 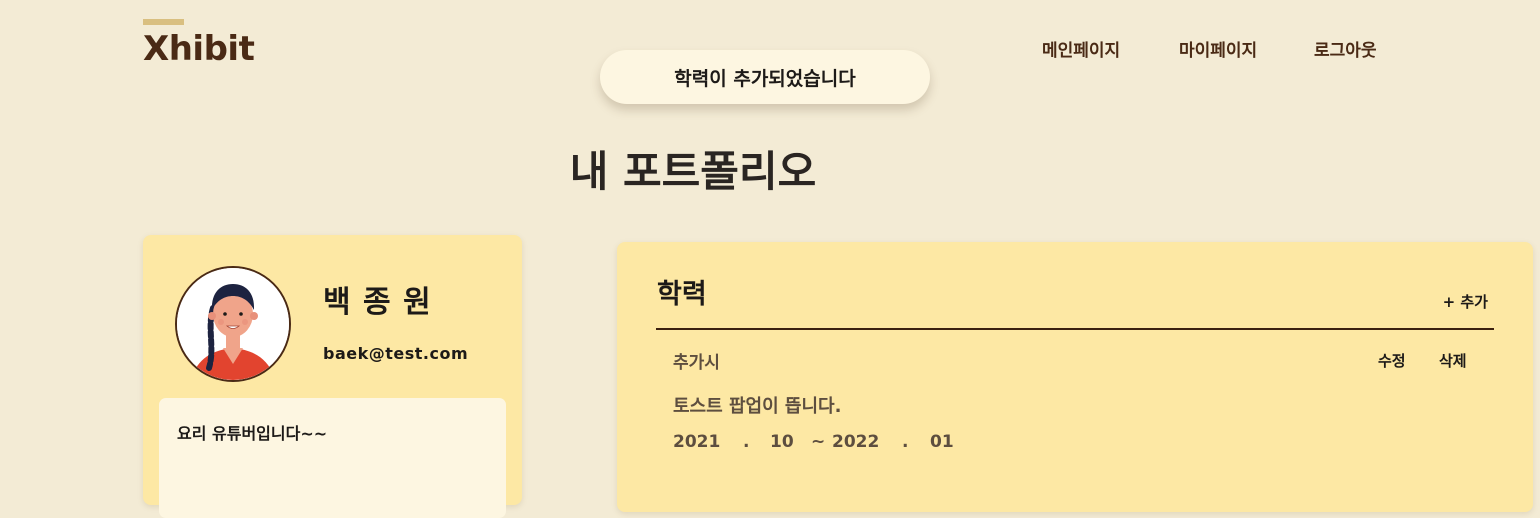 I want to click on end-month: 01, so click(x=942, y=442).